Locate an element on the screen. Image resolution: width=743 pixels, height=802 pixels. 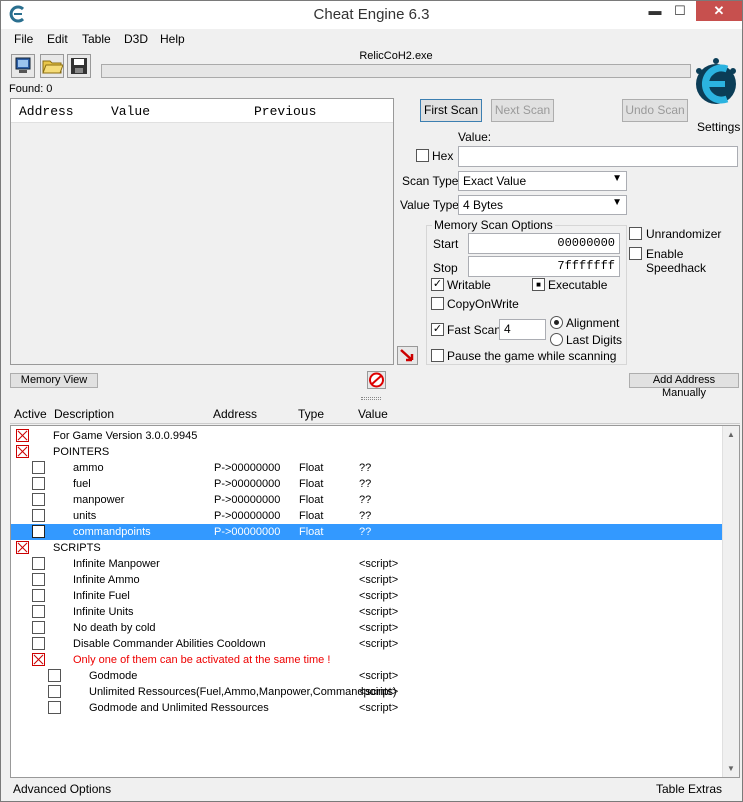
maximize-button: ☐ is located at coordinates (680, 11).